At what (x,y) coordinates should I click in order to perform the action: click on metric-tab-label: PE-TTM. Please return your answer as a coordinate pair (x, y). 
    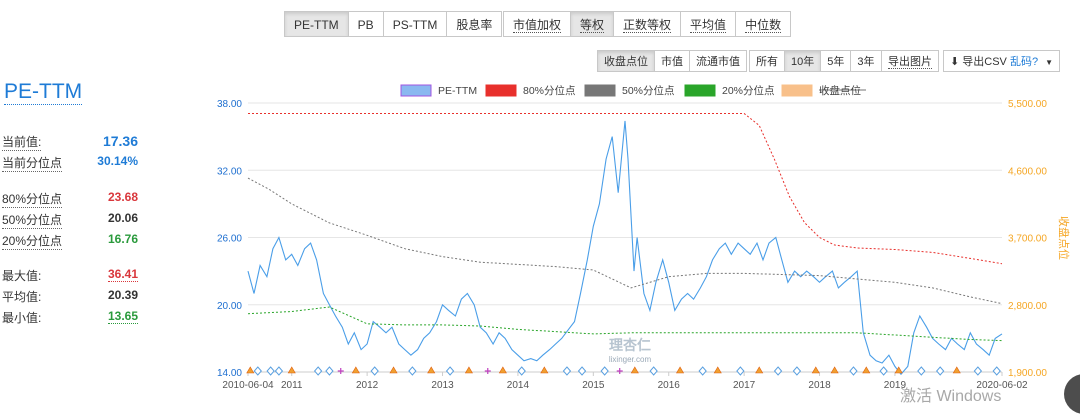
    Looking at the image, I should click on (316, 25).